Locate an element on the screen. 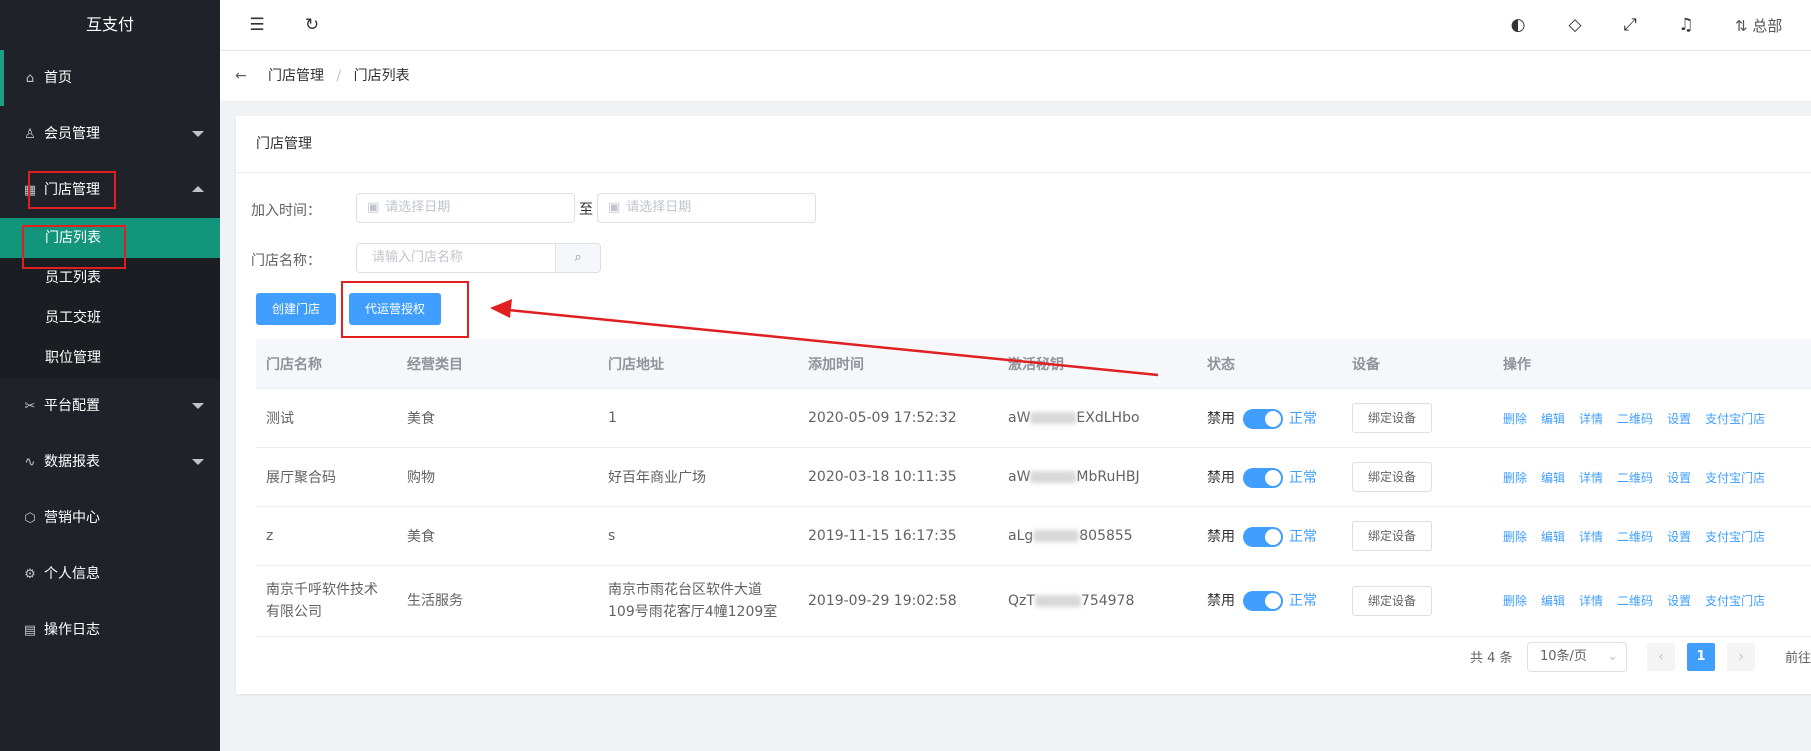 The image size is (1811, 751). cell-store-name: 测试 is located at coordinates (326, 418).